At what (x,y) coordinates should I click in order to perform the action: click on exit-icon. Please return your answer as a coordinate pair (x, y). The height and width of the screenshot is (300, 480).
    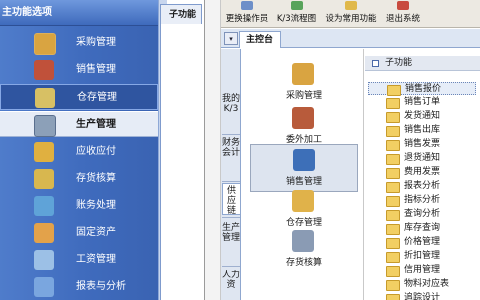
    Looking at the image, I should click on (403, 5).